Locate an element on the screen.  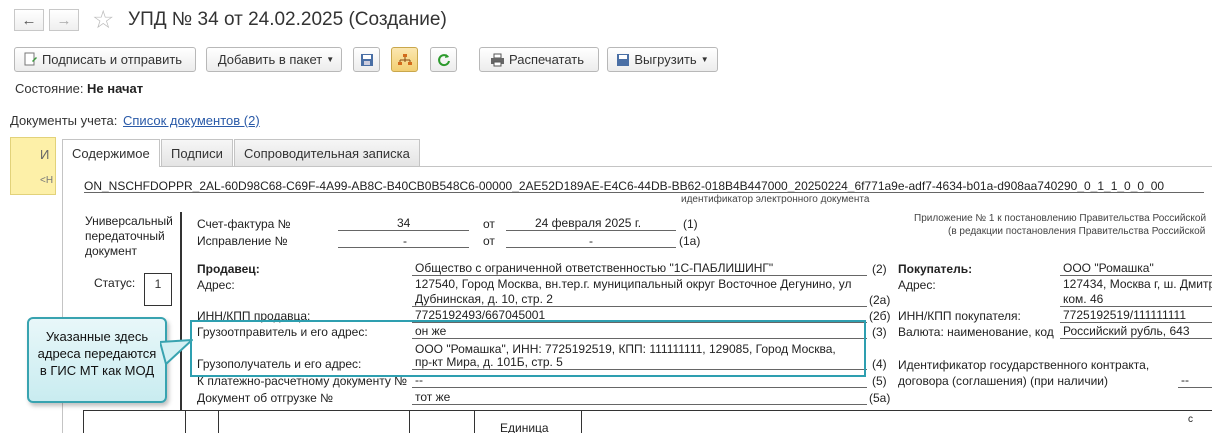
state-value: Не начат is located at coordinates (115, 88).